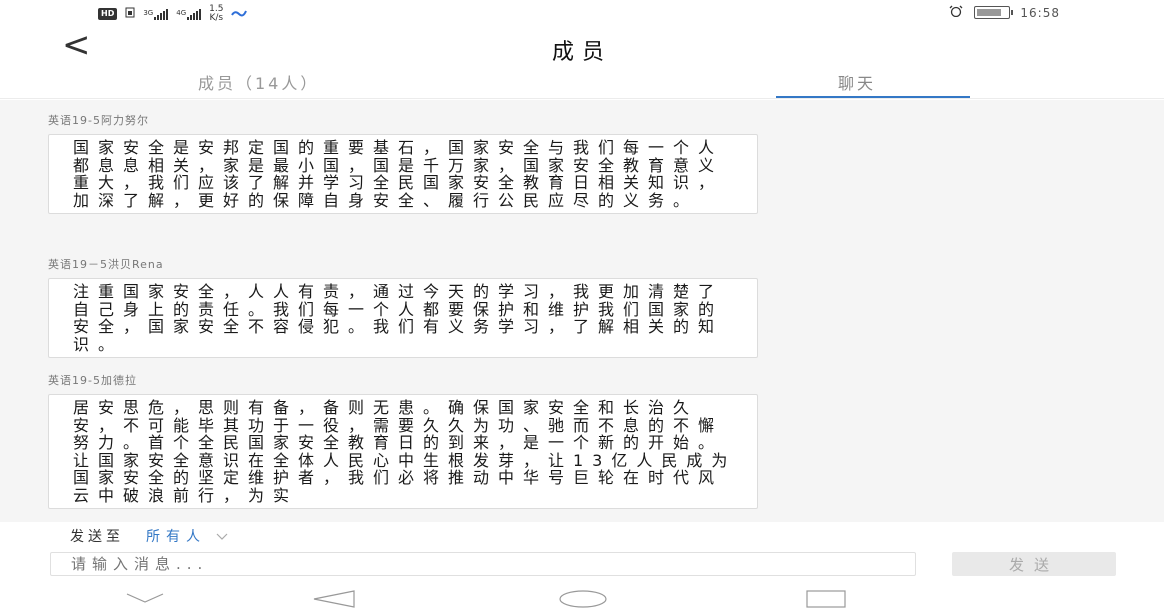 The image size is (1164, 613). What do you see at coordinates (176, 536) in the screenshot?
I see `recipient-selector: 所有人` at bounding box center [176, 536].